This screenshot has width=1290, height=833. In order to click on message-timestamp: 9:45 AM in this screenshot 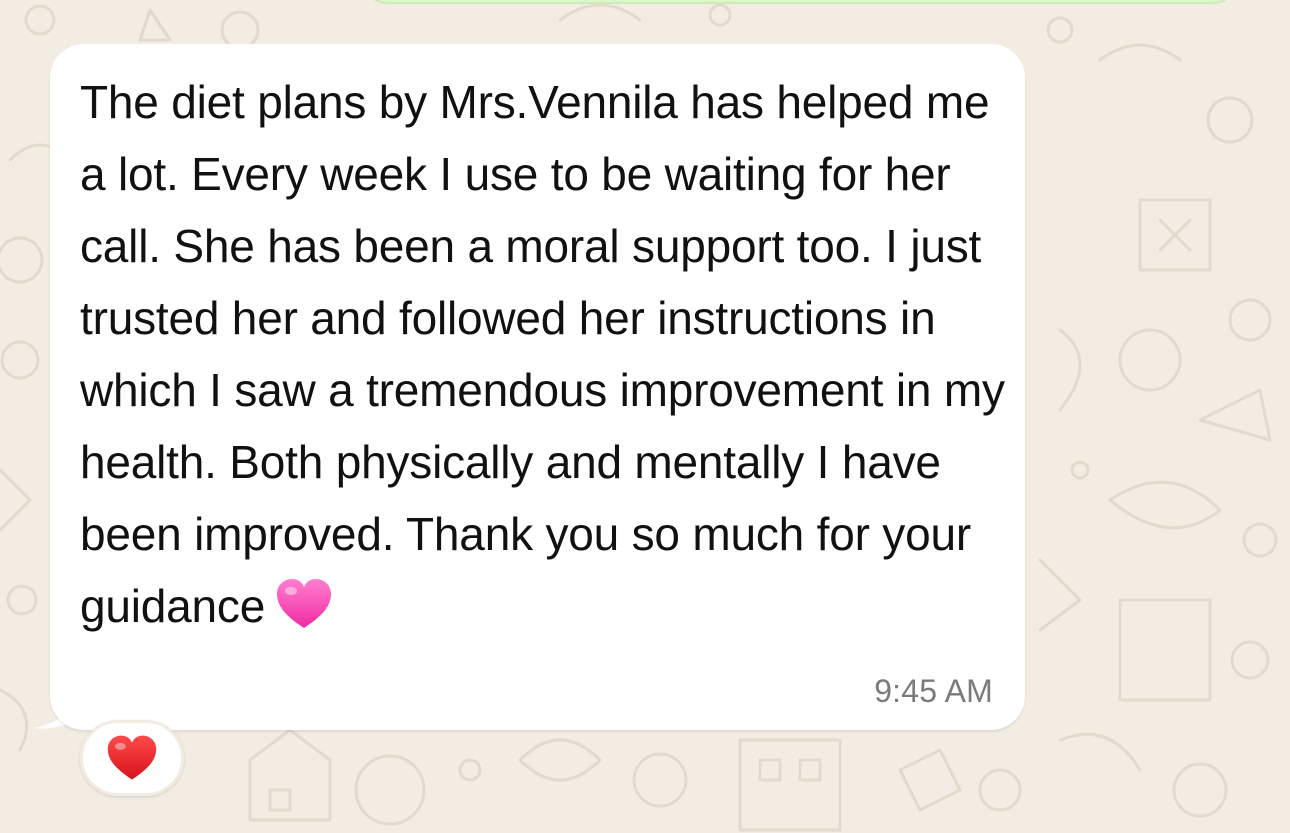, I will do `click(933, 691)`.